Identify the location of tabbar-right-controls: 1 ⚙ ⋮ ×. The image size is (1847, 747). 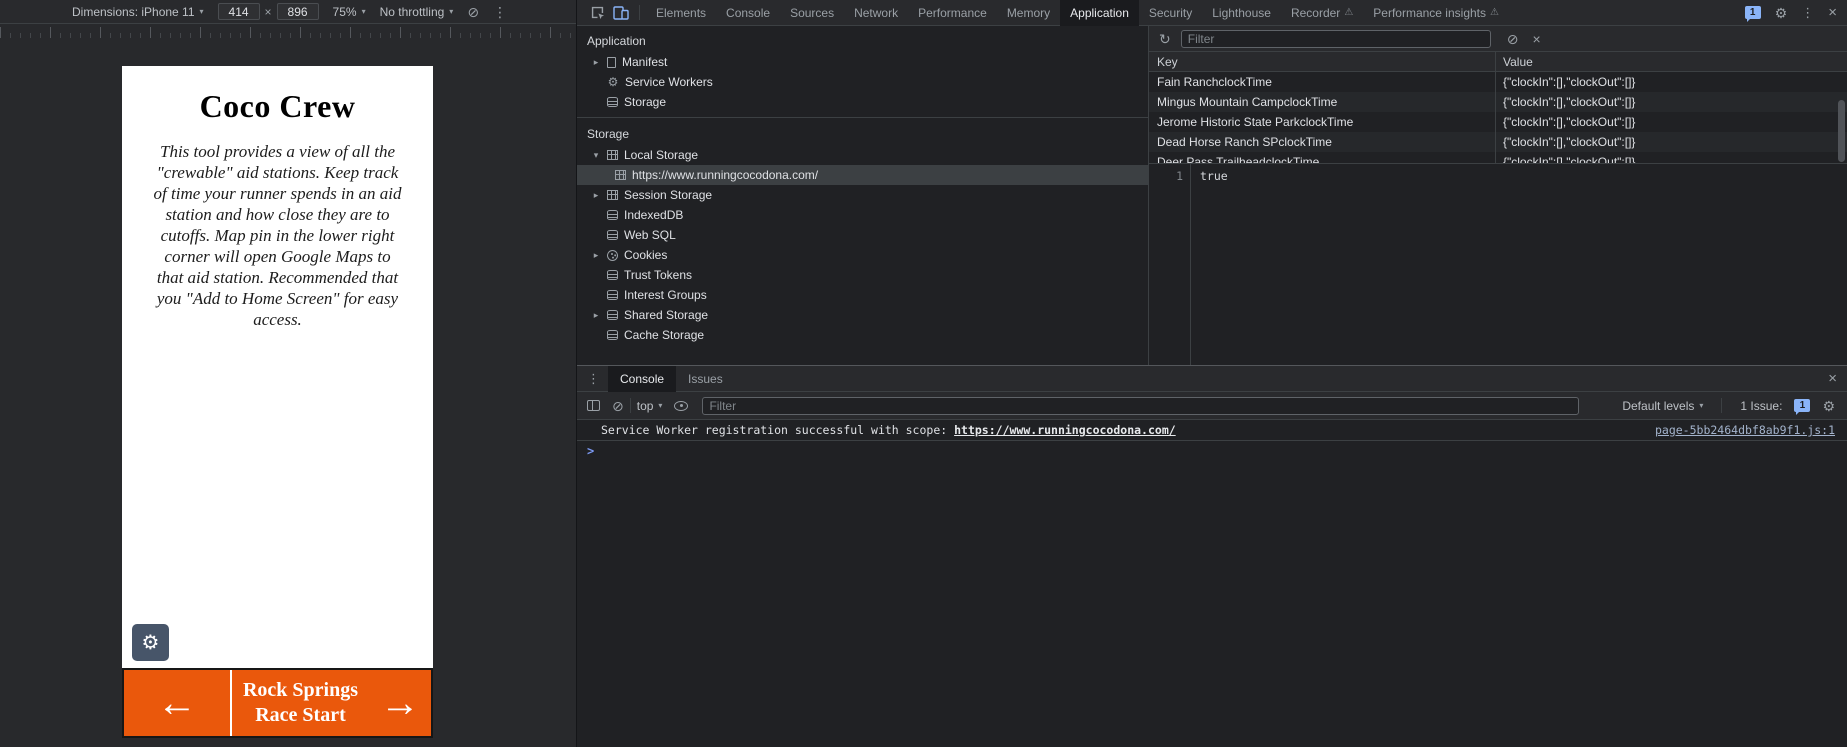
(1795, 13).